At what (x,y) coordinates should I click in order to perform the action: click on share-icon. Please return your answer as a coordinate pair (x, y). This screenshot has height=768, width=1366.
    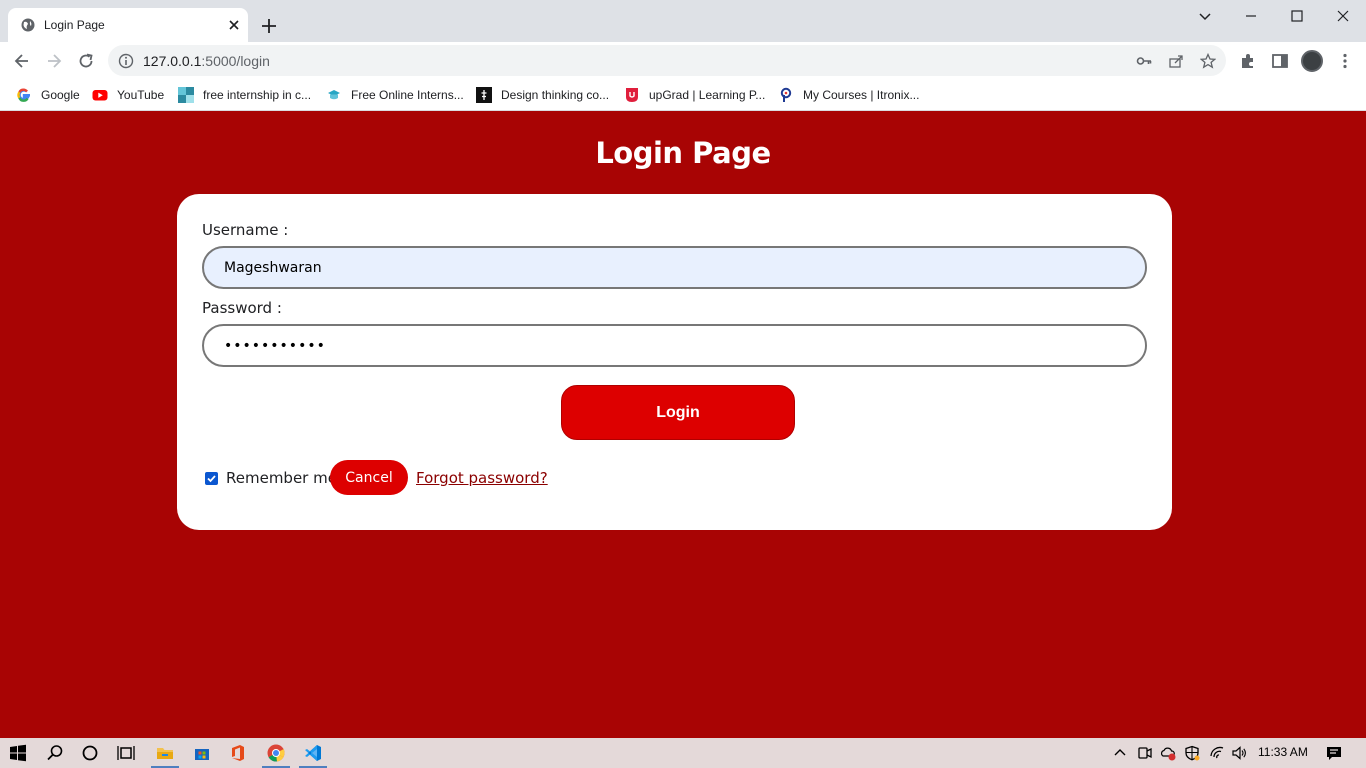
    Looking at the image, I should click on (1176, 61).